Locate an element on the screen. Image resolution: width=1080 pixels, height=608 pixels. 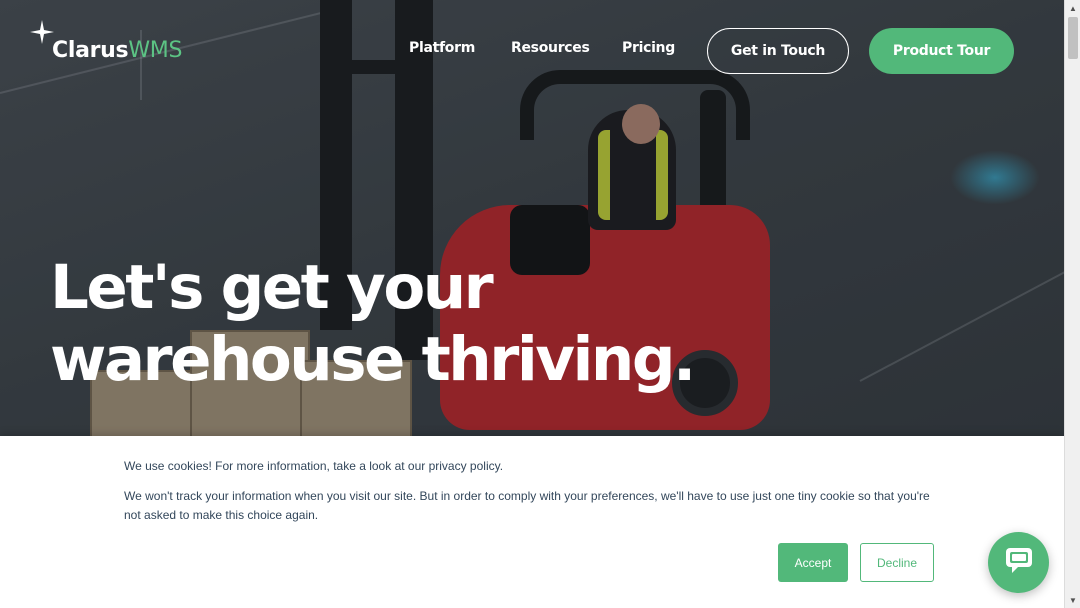
nav-link-resources: Resources is located at coordinates (550, 48).